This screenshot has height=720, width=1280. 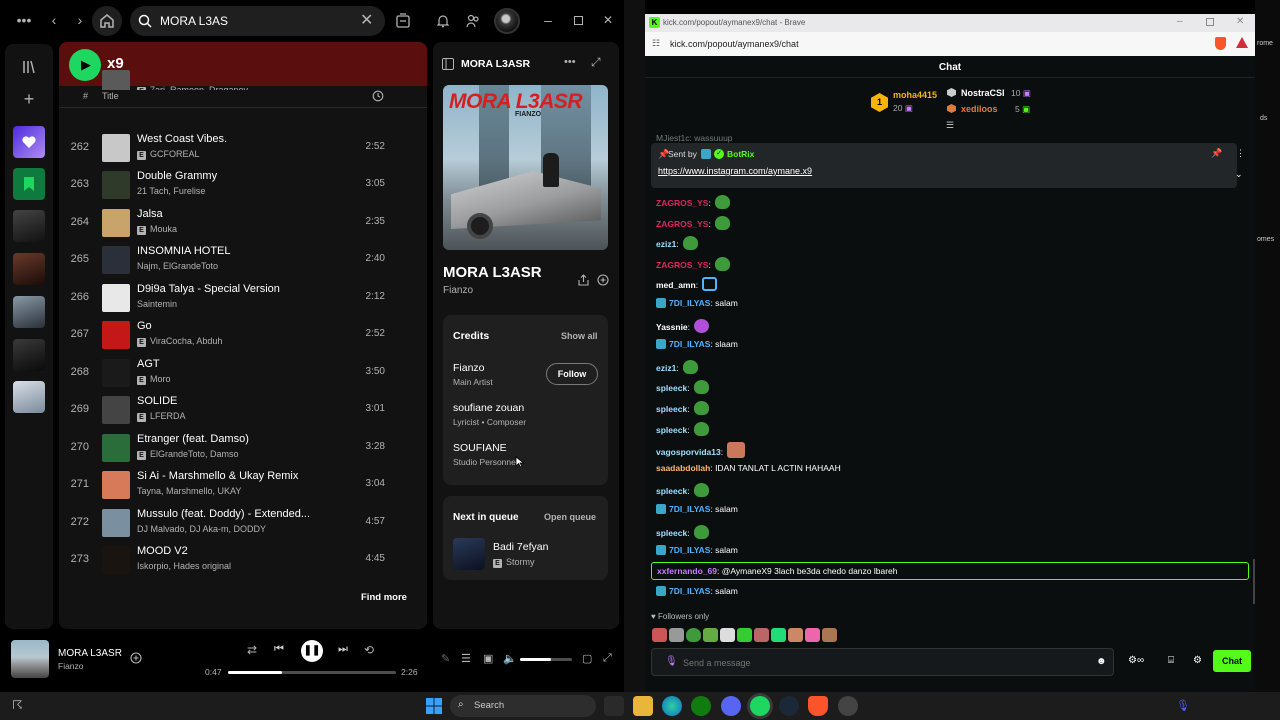 I want to click on track-row: 264 Jalsa E Mouka 2:35, so click(x=243, y=223).